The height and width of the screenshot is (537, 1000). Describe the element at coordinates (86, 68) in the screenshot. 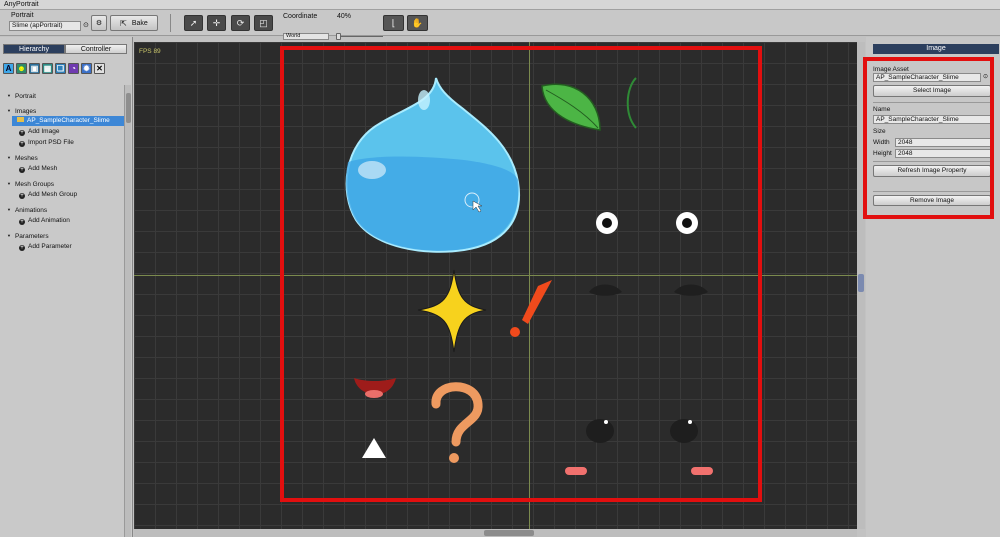

I see `gear-icon: ✹` at that location.